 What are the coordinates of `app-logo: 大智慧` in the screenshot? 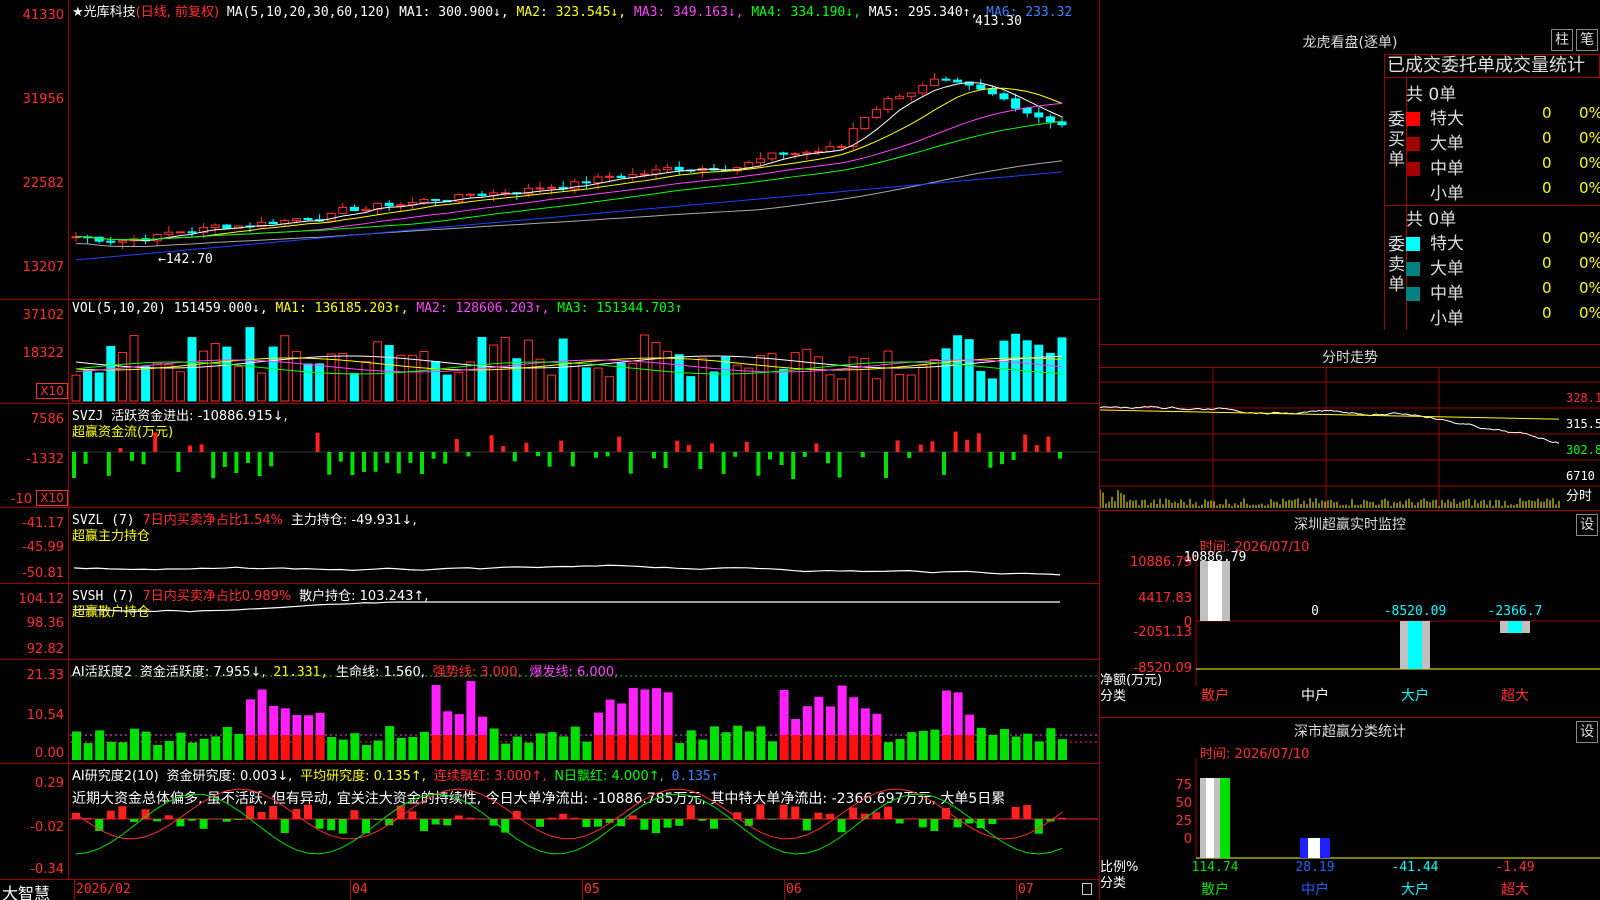 It's located at (26, 890).